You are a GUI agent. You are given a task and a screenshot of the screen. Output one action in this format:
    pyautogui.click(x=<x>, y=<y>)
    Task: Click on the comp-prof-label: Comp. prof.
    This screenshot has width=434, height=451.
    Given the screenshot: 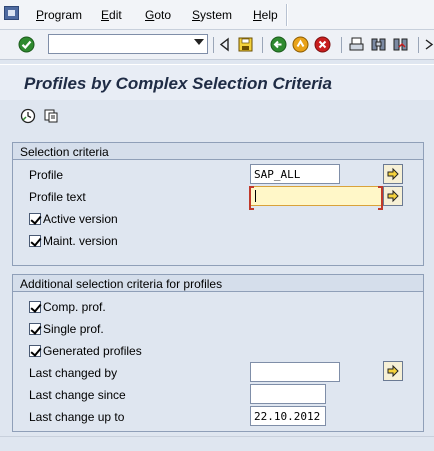 What is the action you would take?
    pyautogui.click(x=74, y=307)
    